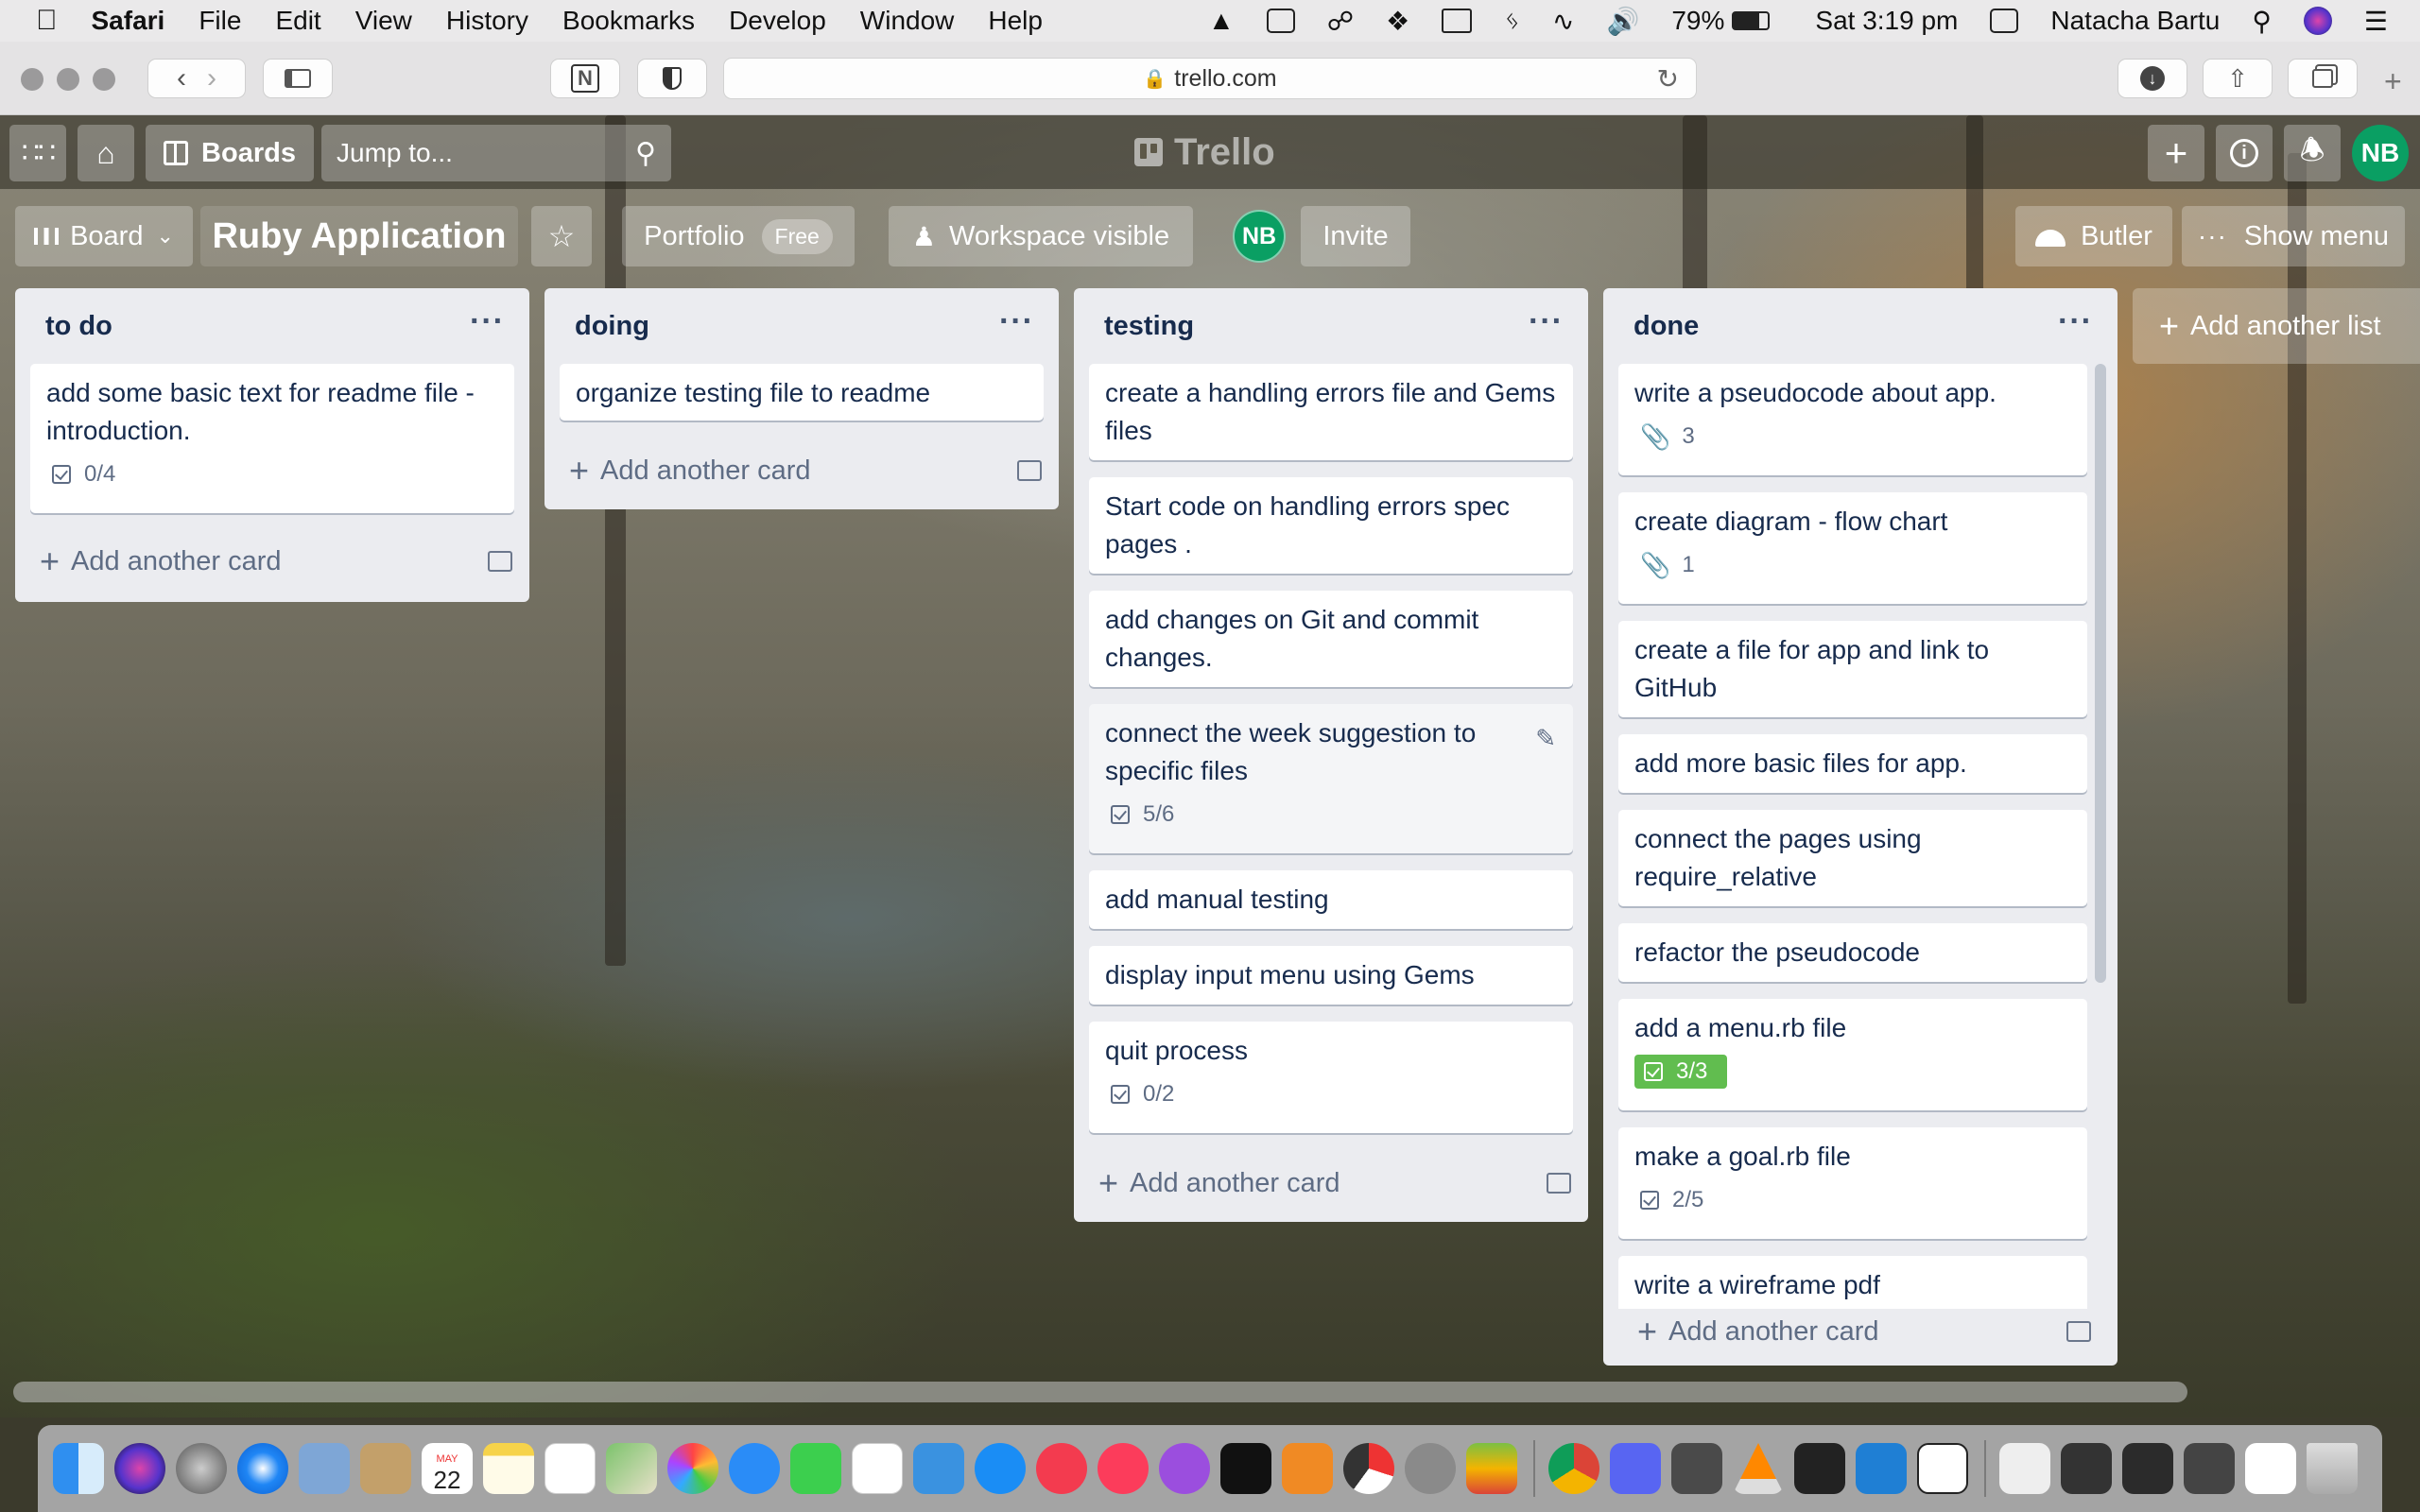  I want to click on card: make a goal.rb file 2/5, so click(1852, 1183).